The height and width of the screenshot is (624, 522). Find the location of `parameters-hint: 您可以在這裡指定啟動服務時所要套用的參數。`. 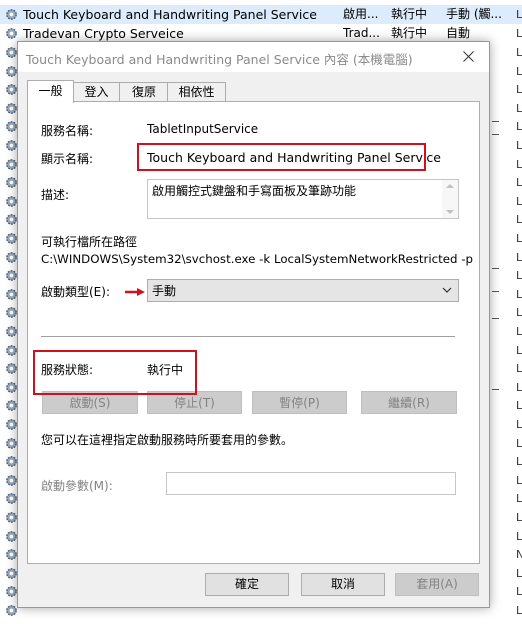

parameters-hint: 您可以在這裡指定啟動服務時所要套用的參數。 is located at coordinates (167, 440).